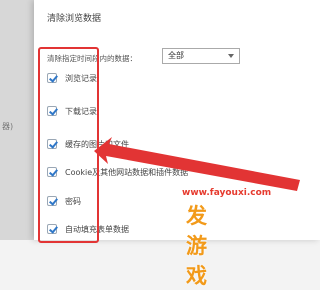  What do you see at coordinates (227, 193) in the screenshot?
I see `watermark-url: www.fayouxi.com` at bounding box center [227, 193].